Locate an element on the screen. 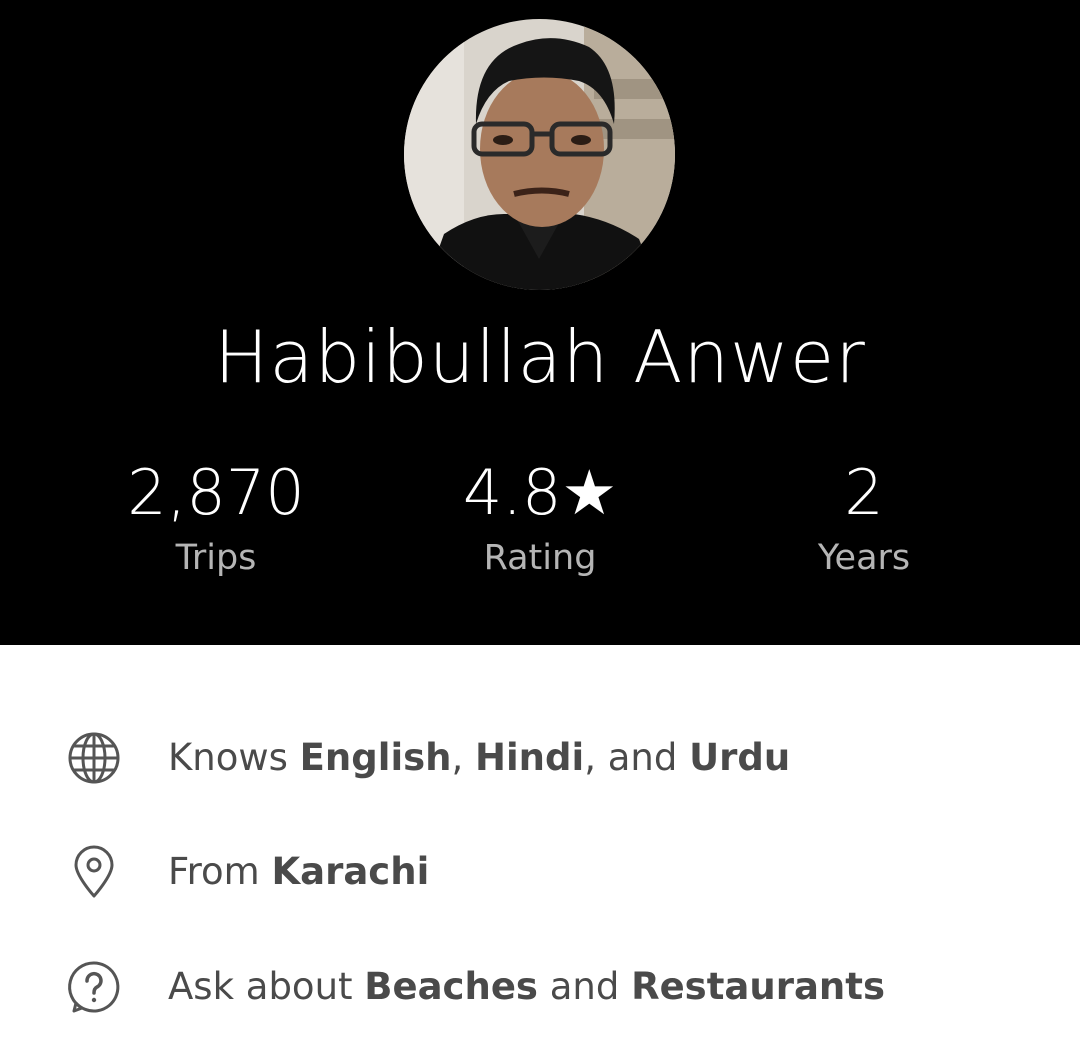 The width and height of the screenshot is (1080, 1063). years-label: Years is located at coordinates (864, 558).